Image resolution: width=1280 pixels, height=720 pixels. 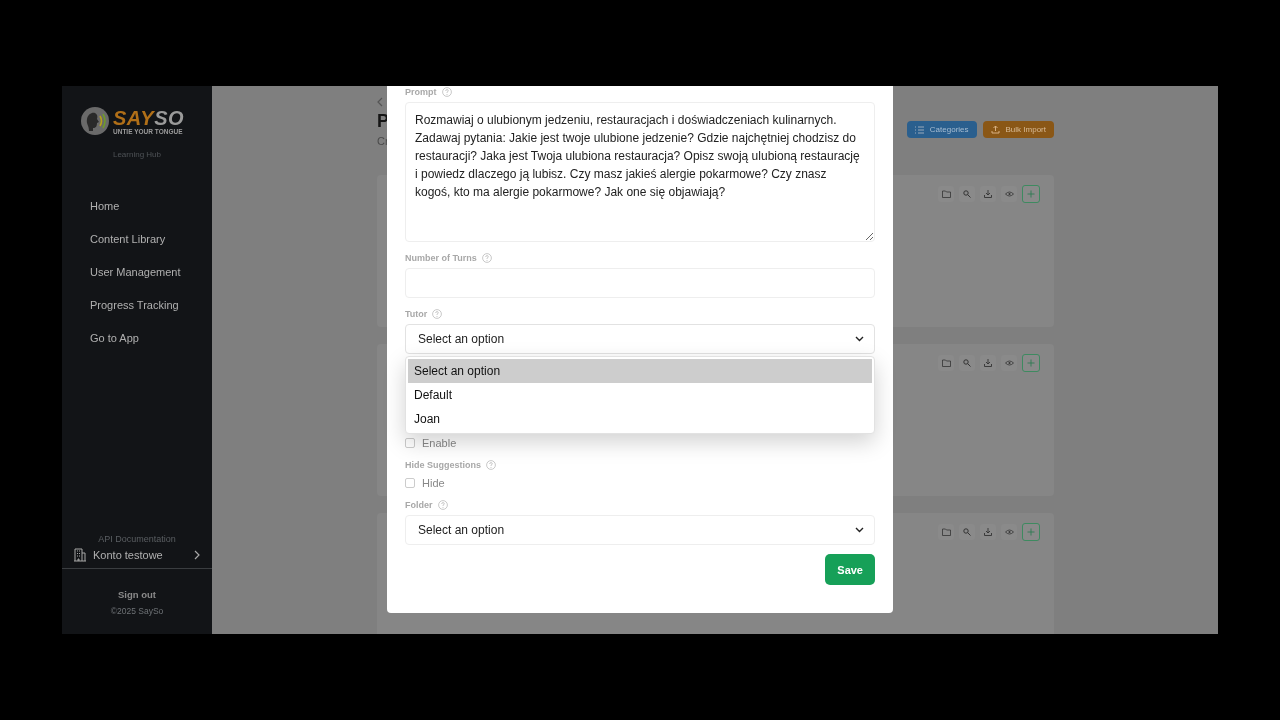 I want to click on checkbox-label: Hide, so click(x=433, y=483).